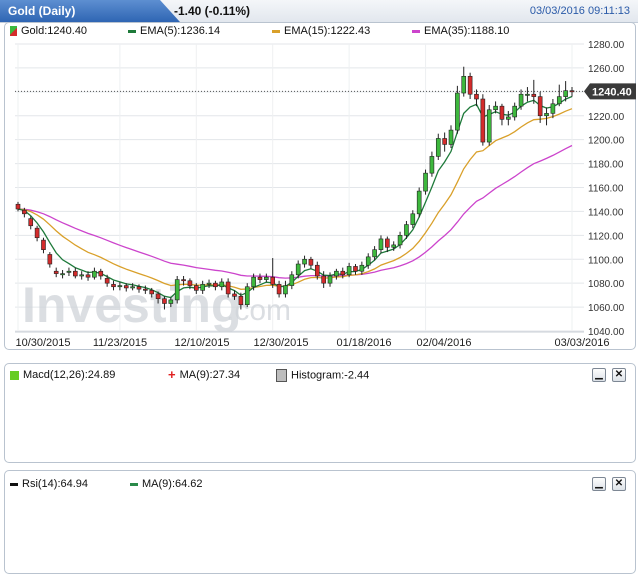  I want to click on price-x-tick-label: 12/30/2015, so click(280, 343).